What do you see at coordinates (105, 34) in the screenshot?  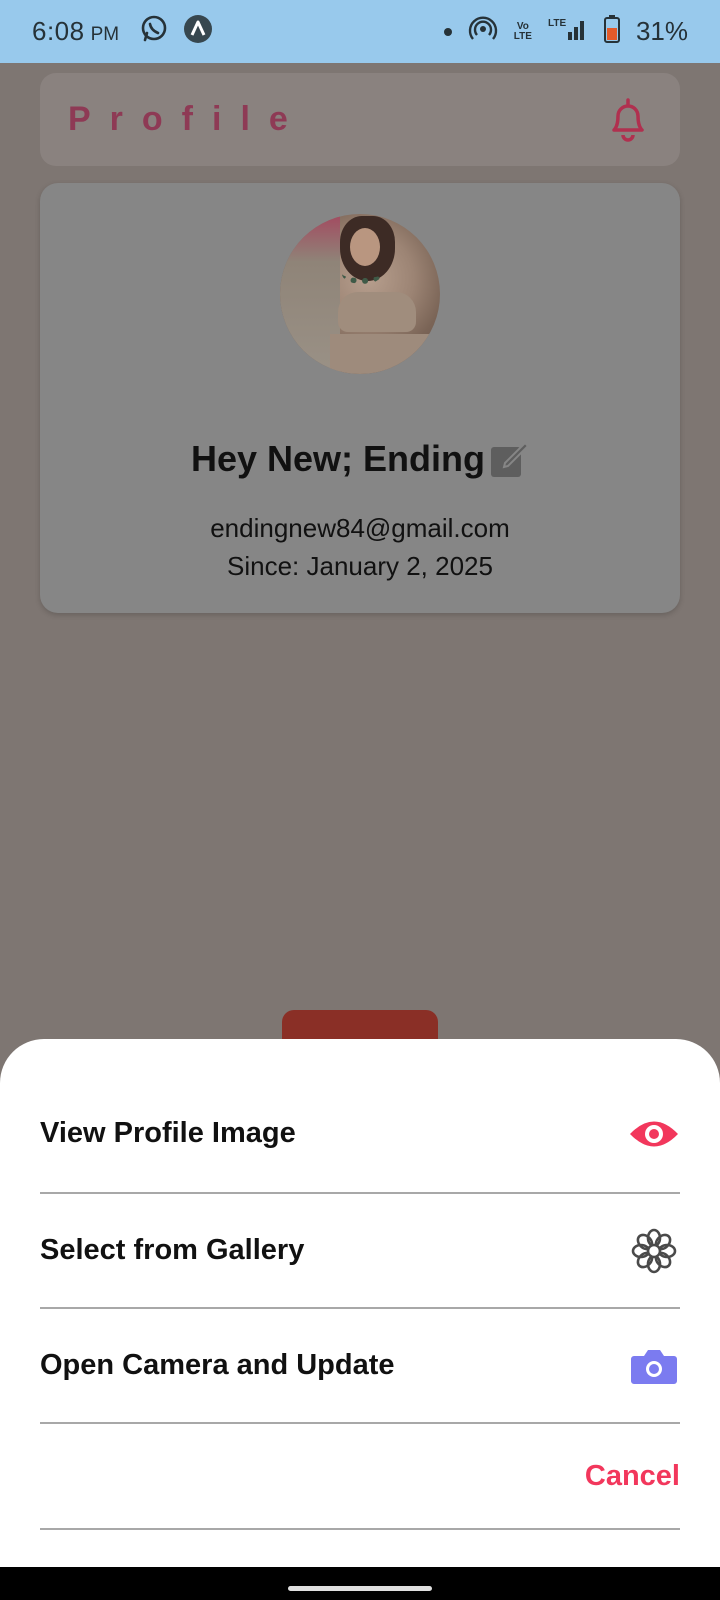 I see `status-ampm: PM` at bounding box center [105, 34].